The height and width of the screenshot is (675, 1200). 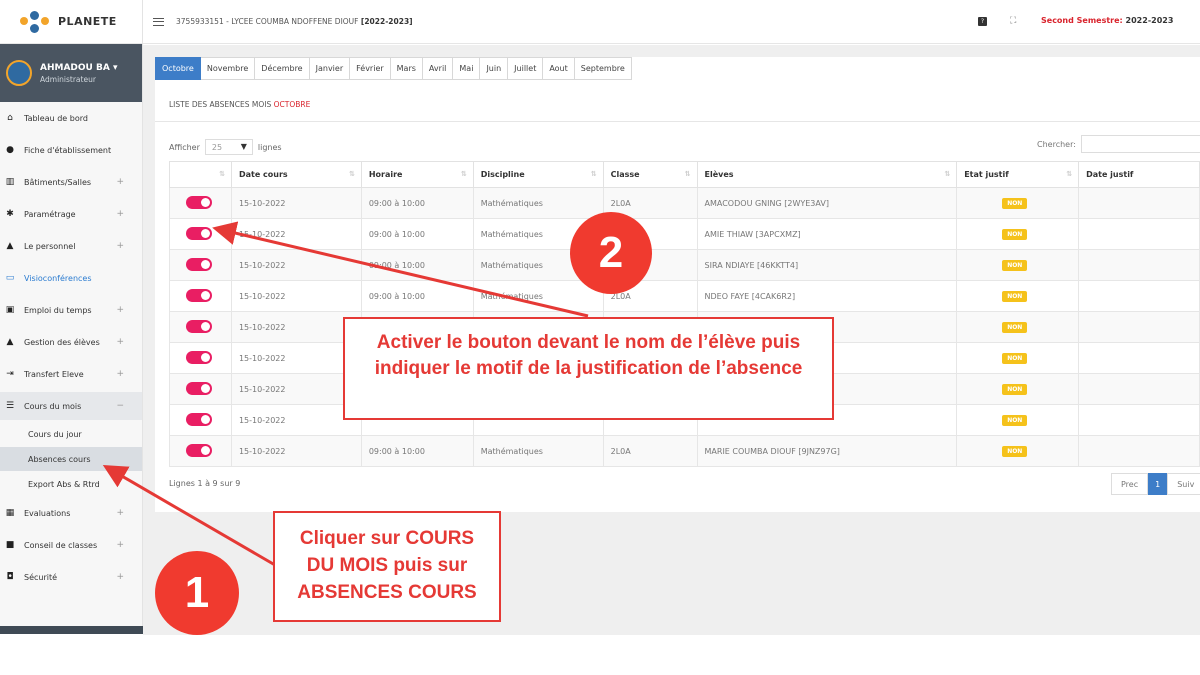 What do you see at coordinates (370, 68) in the screenshot?
I see `tab-fevrier: Février` at bounding box center [370, 68].